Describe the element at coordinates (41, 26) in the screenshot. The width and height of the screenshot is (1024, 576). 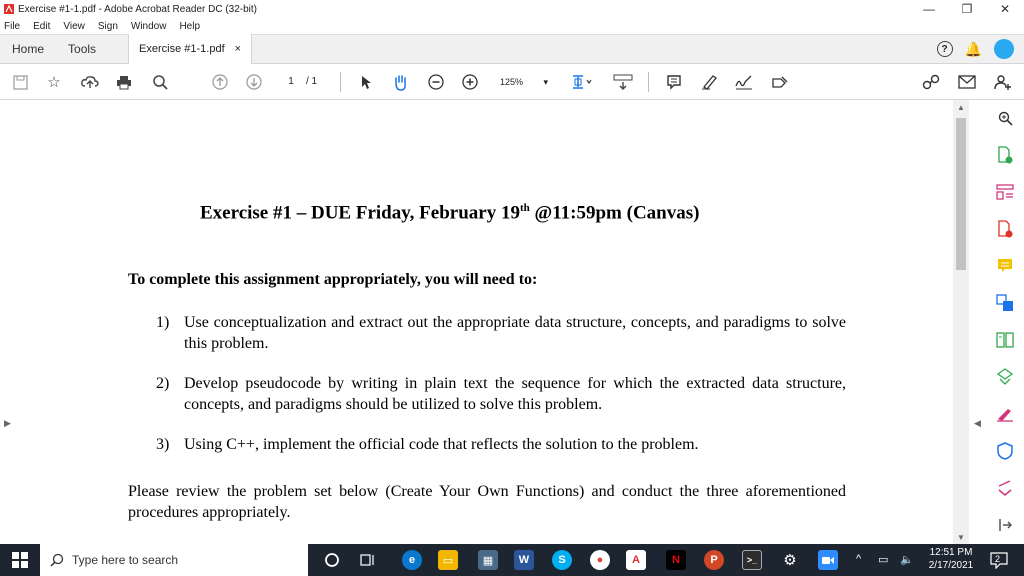
I see `menu-edit: Edit` at that location.